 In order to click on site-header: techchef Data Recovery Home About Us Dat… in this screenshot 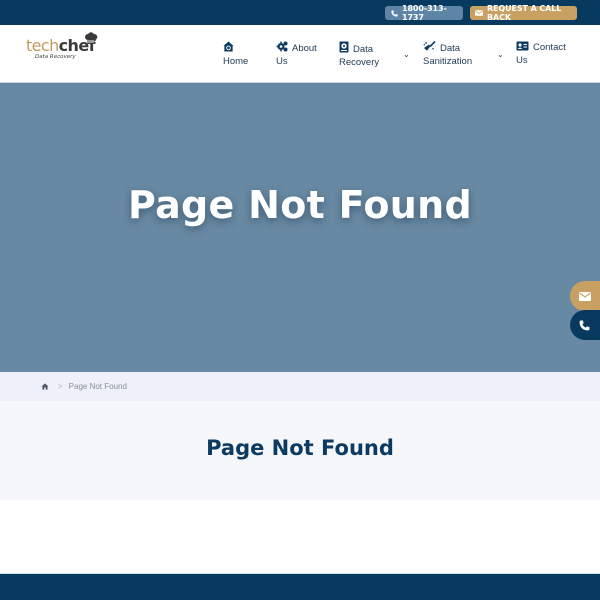, I will do `click(300, 54)`.